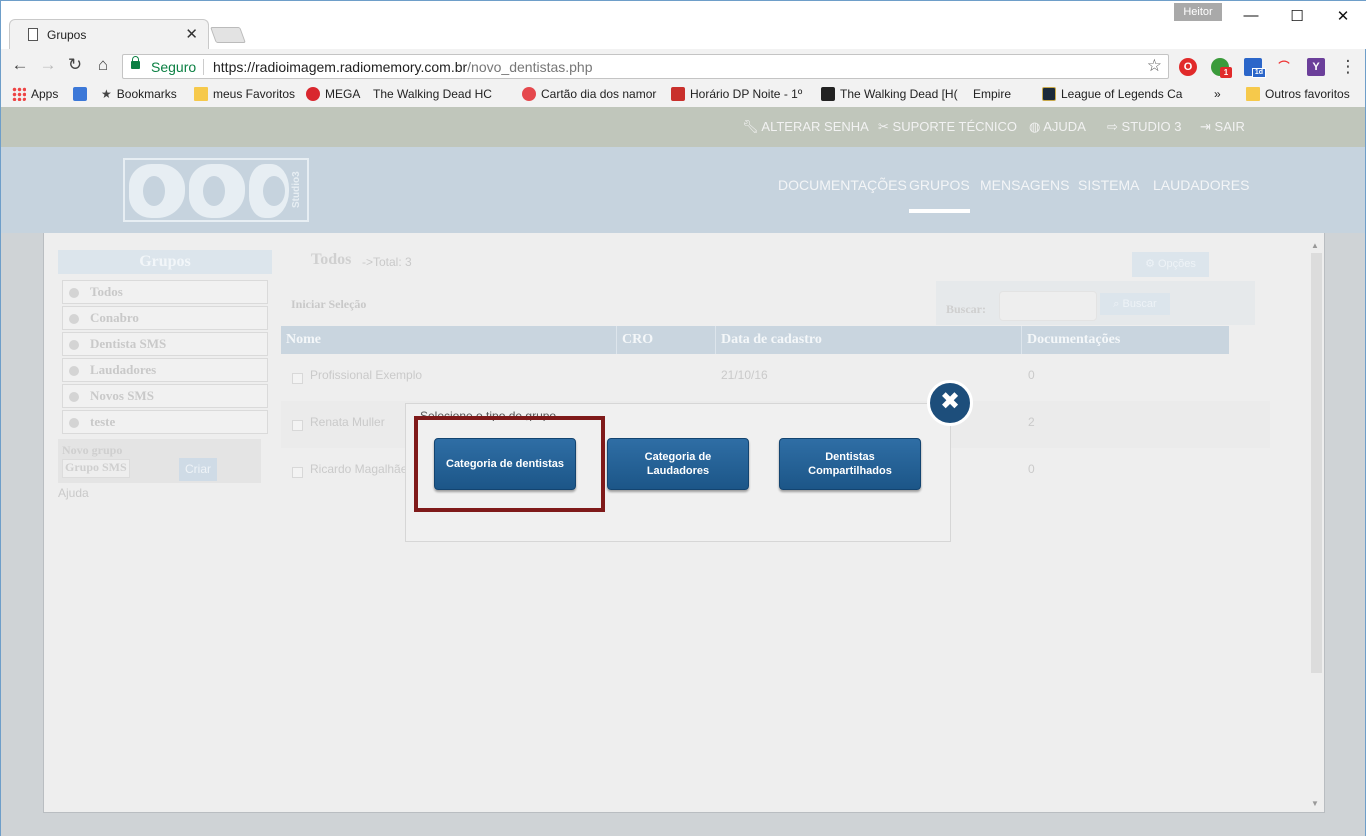  I want to click on highlight-box, so click(509, 464).